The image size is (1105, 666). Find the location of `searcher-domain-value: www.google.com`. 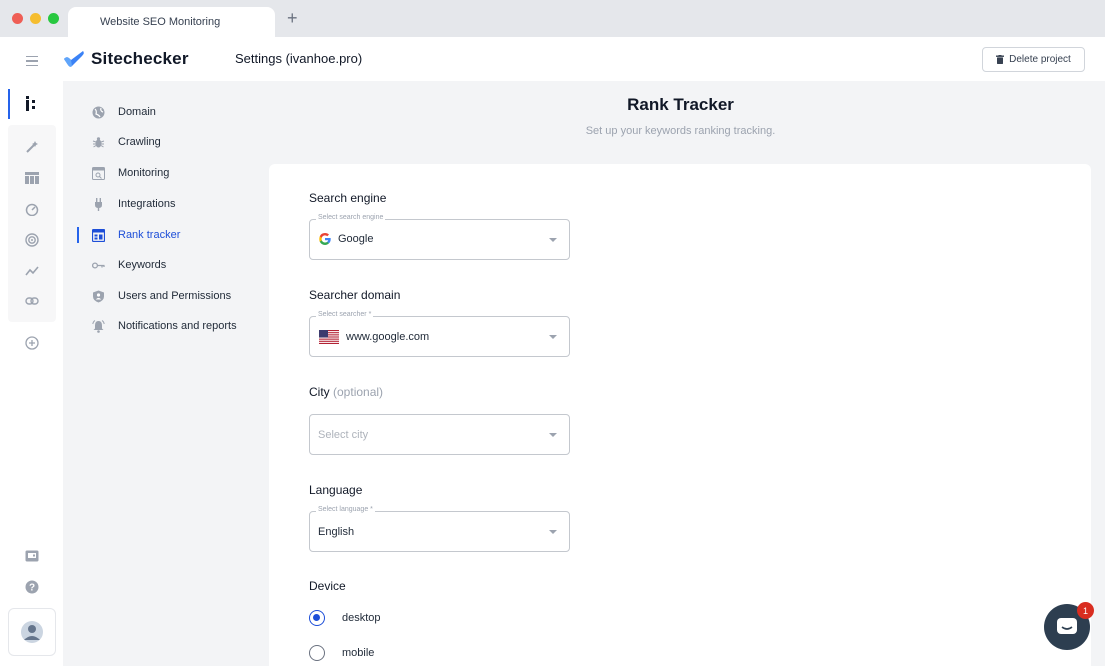

searcher-domain-value: www.google.com is located at coordinates (374, 337).